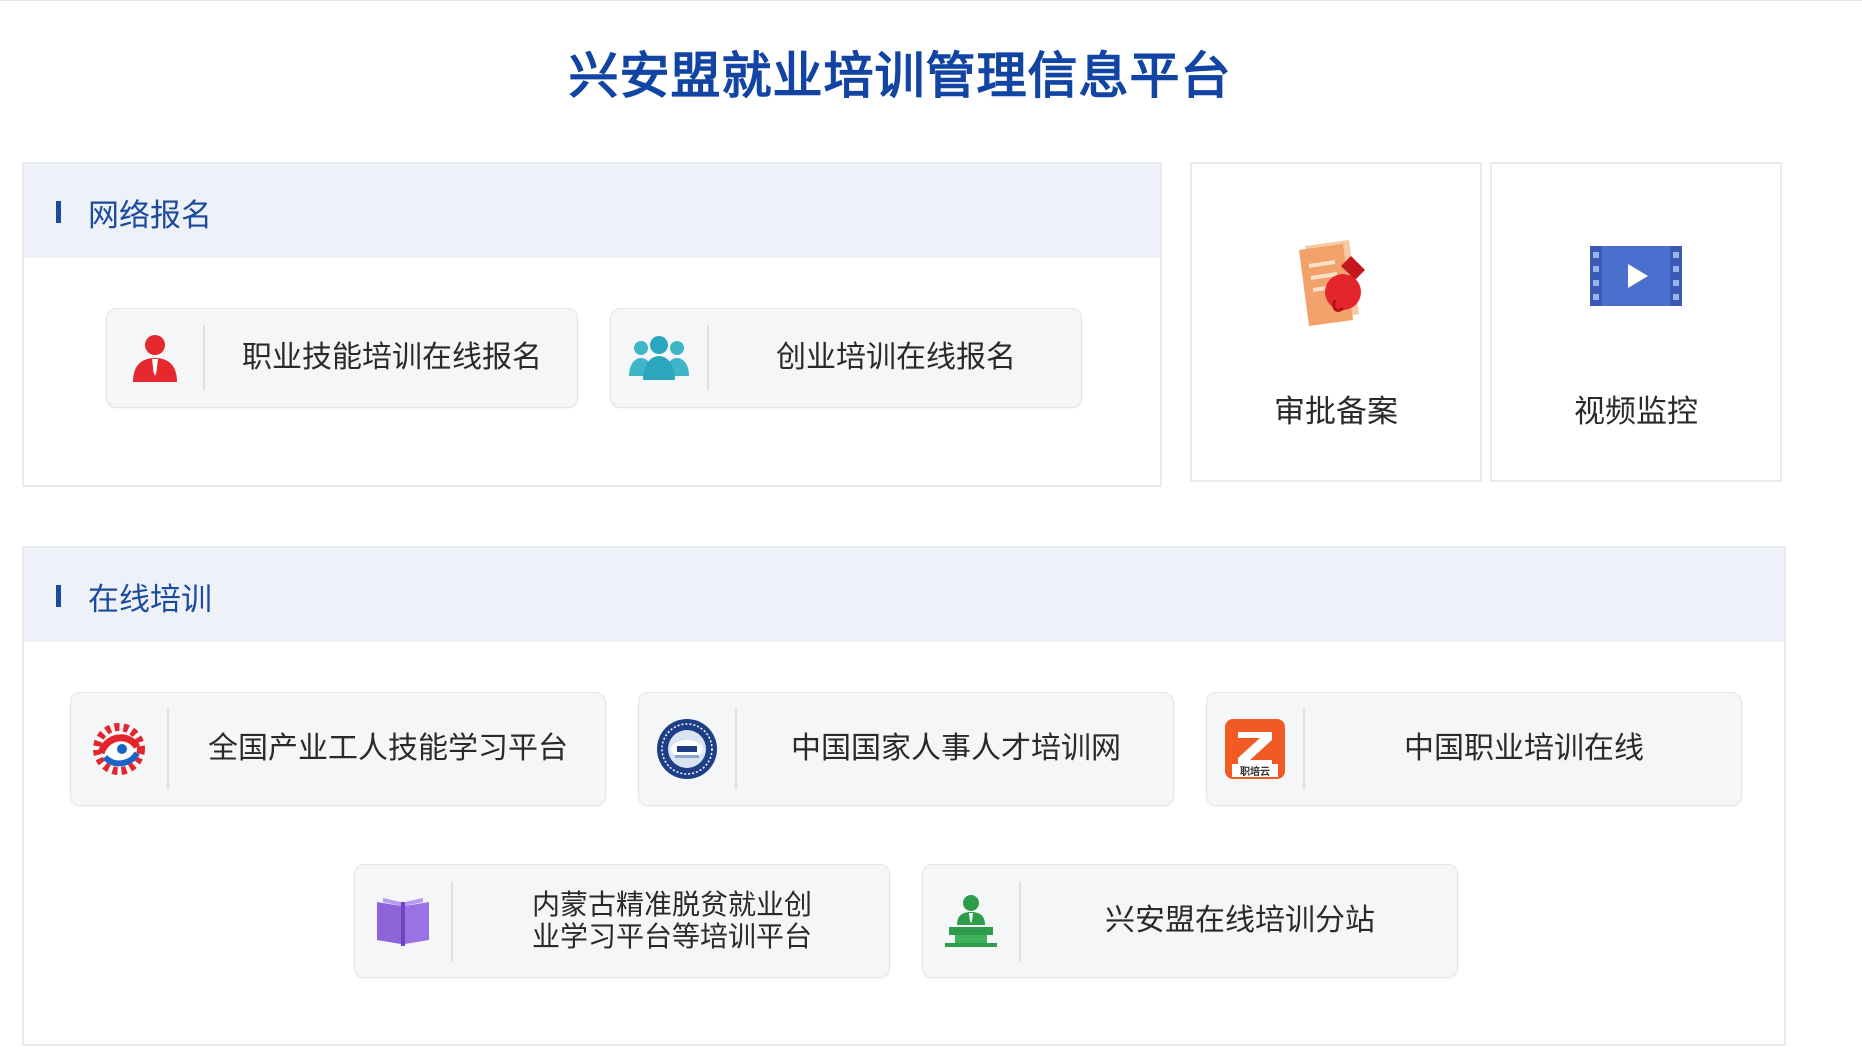 The height and width of the screenshot is (1050, 1862). I want to click on online-training-heading: 在线培训, so click(150, 600).